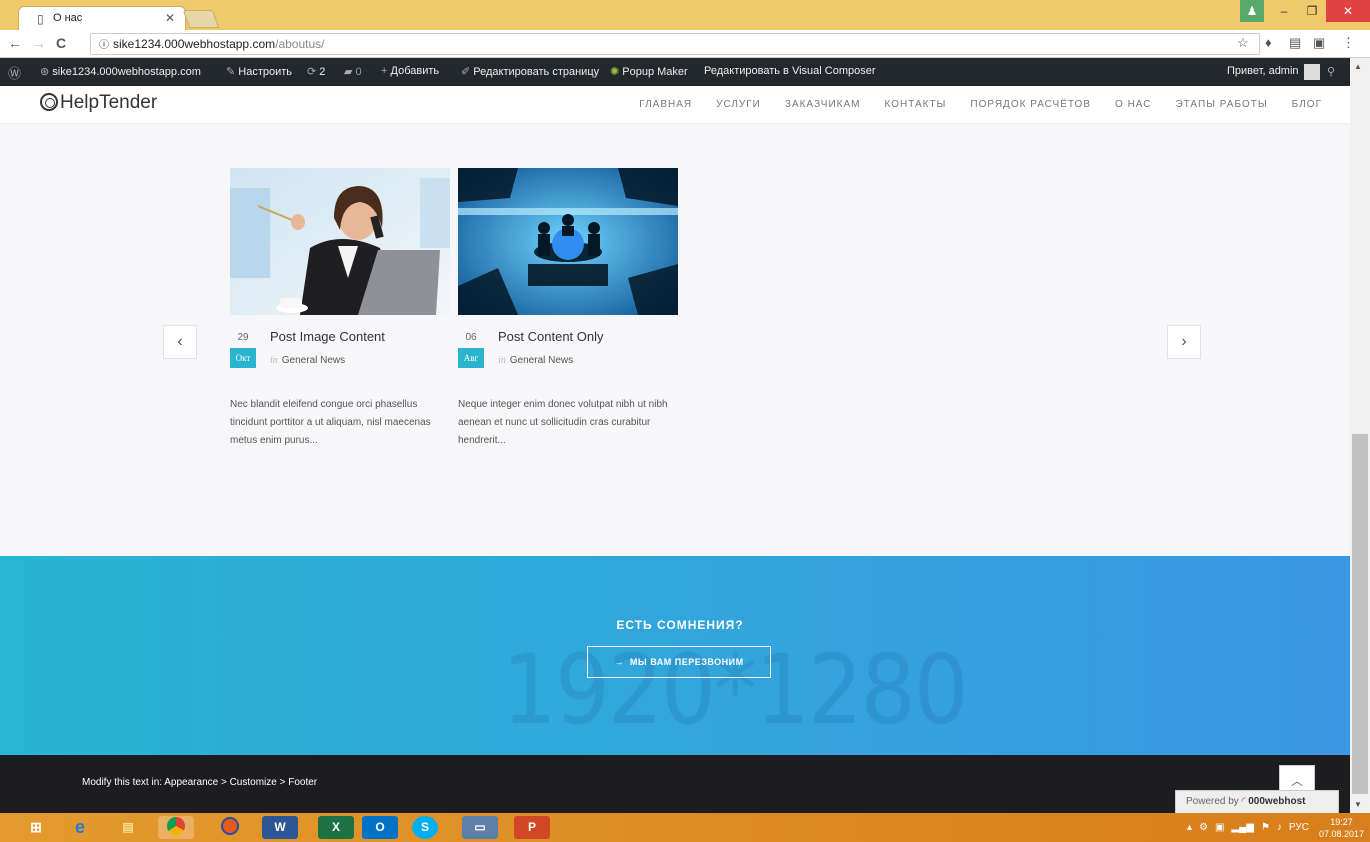 Image resolution: width=1370 pixels, height=842 pixels. I want to click on nav-item-services: УСЛУГИ, so click(738, 104).